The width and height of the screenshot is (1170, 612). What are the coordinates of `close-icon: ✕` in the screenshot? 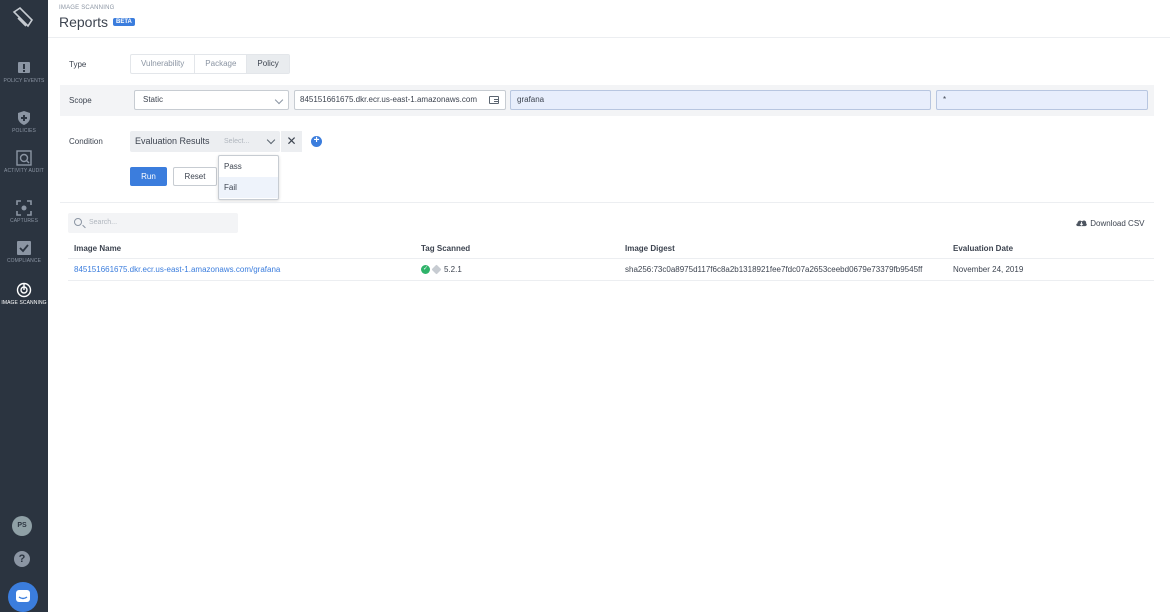 It's located at (291, 141).